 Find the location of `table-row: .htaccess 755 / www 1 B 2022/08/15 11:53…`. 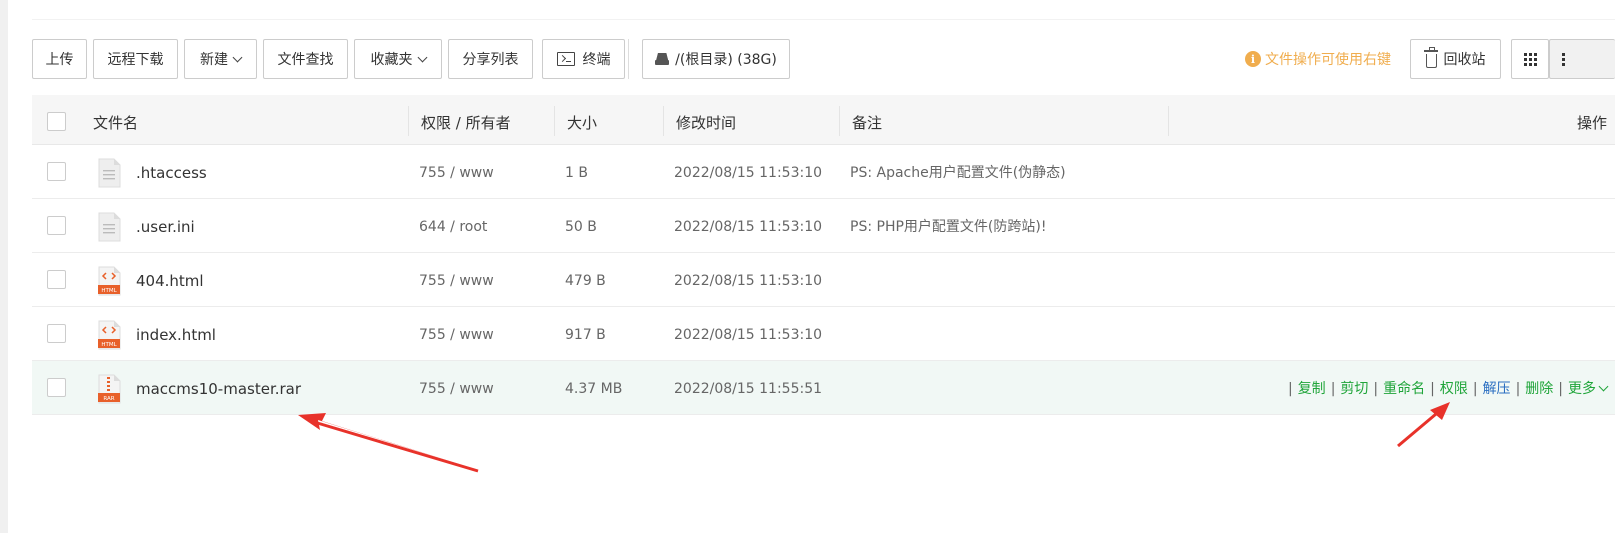

table-row: .htaccess 755 / www 1 B 2022/08/15 11:53… is located at coordinates (823, 172).